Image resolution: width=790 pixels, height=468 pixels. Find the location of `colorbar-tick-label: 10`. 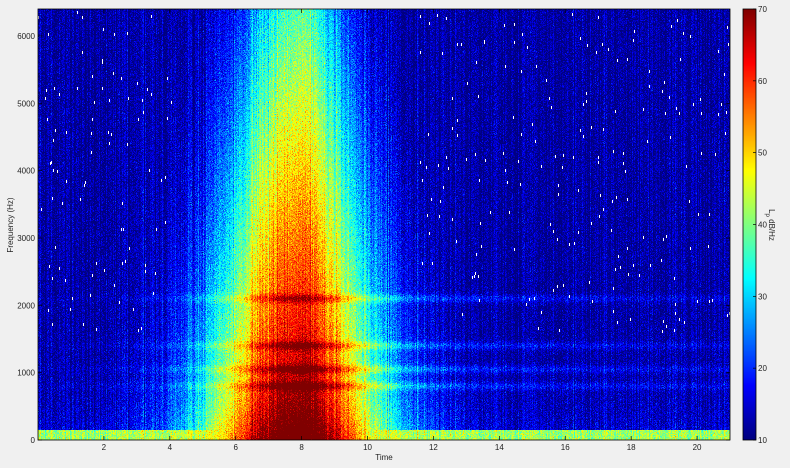

colorbar-tick-label: 10 is located at coordinates (762, 440).